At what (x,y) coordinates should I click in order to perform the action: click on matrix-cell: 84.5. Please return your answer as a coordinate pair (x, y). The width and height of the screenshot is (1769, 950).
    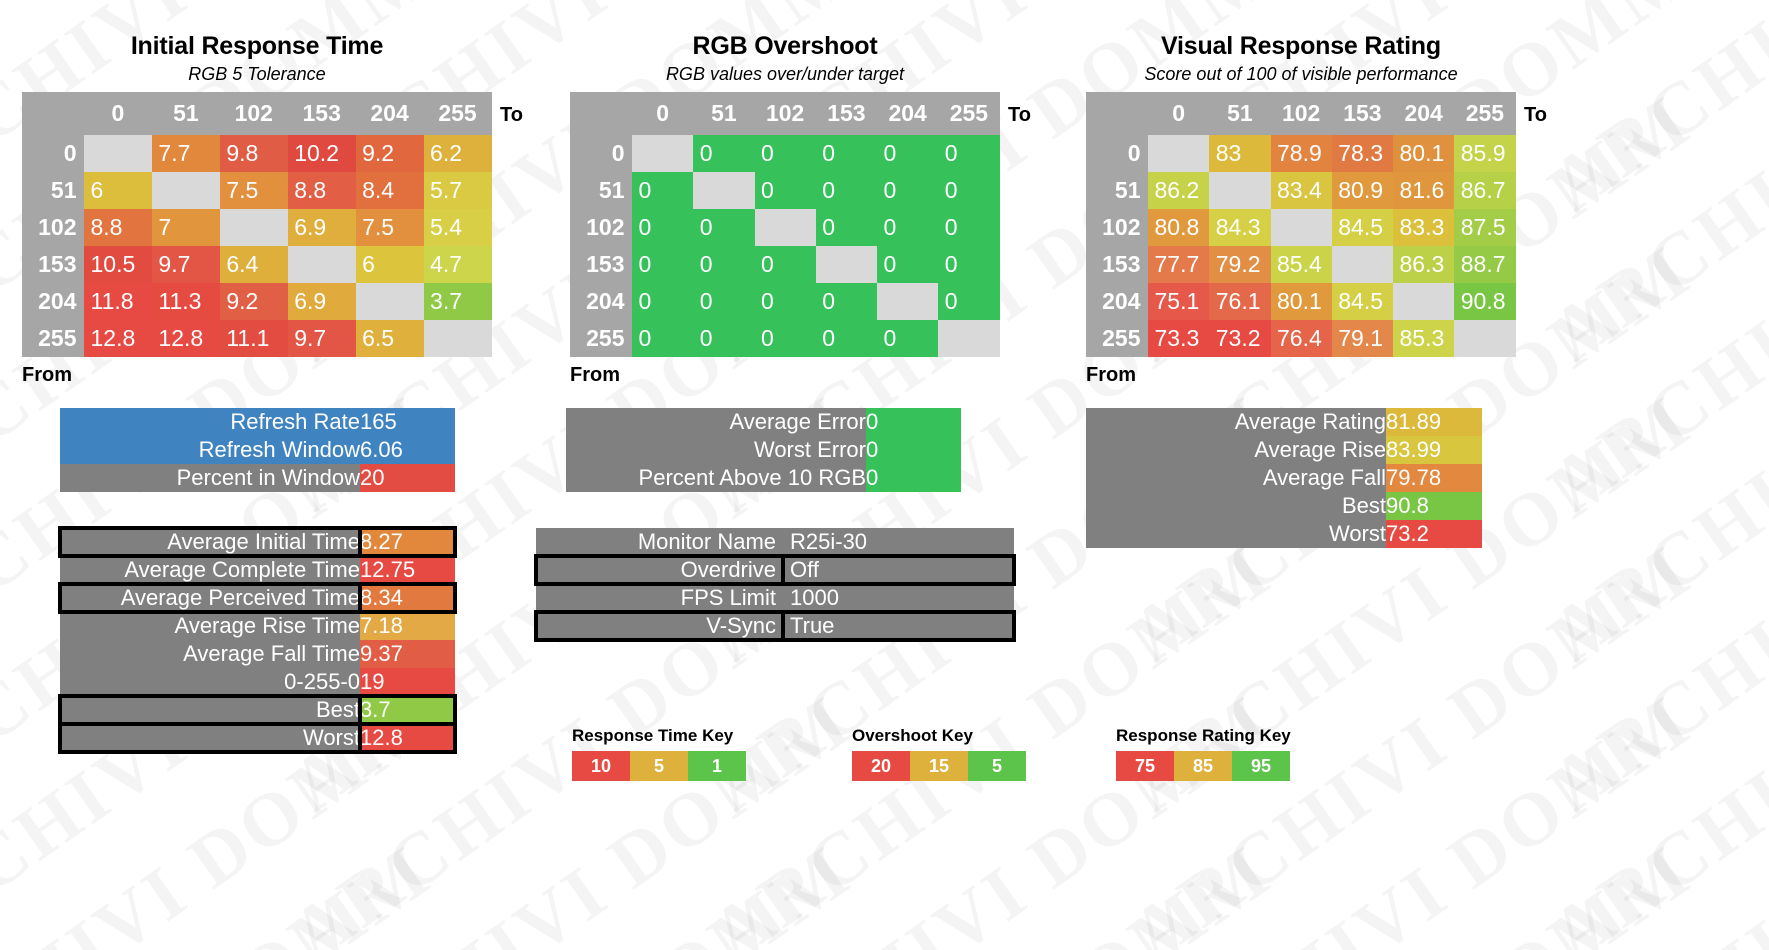
    Looking at the image, I should click on (1362, 227).